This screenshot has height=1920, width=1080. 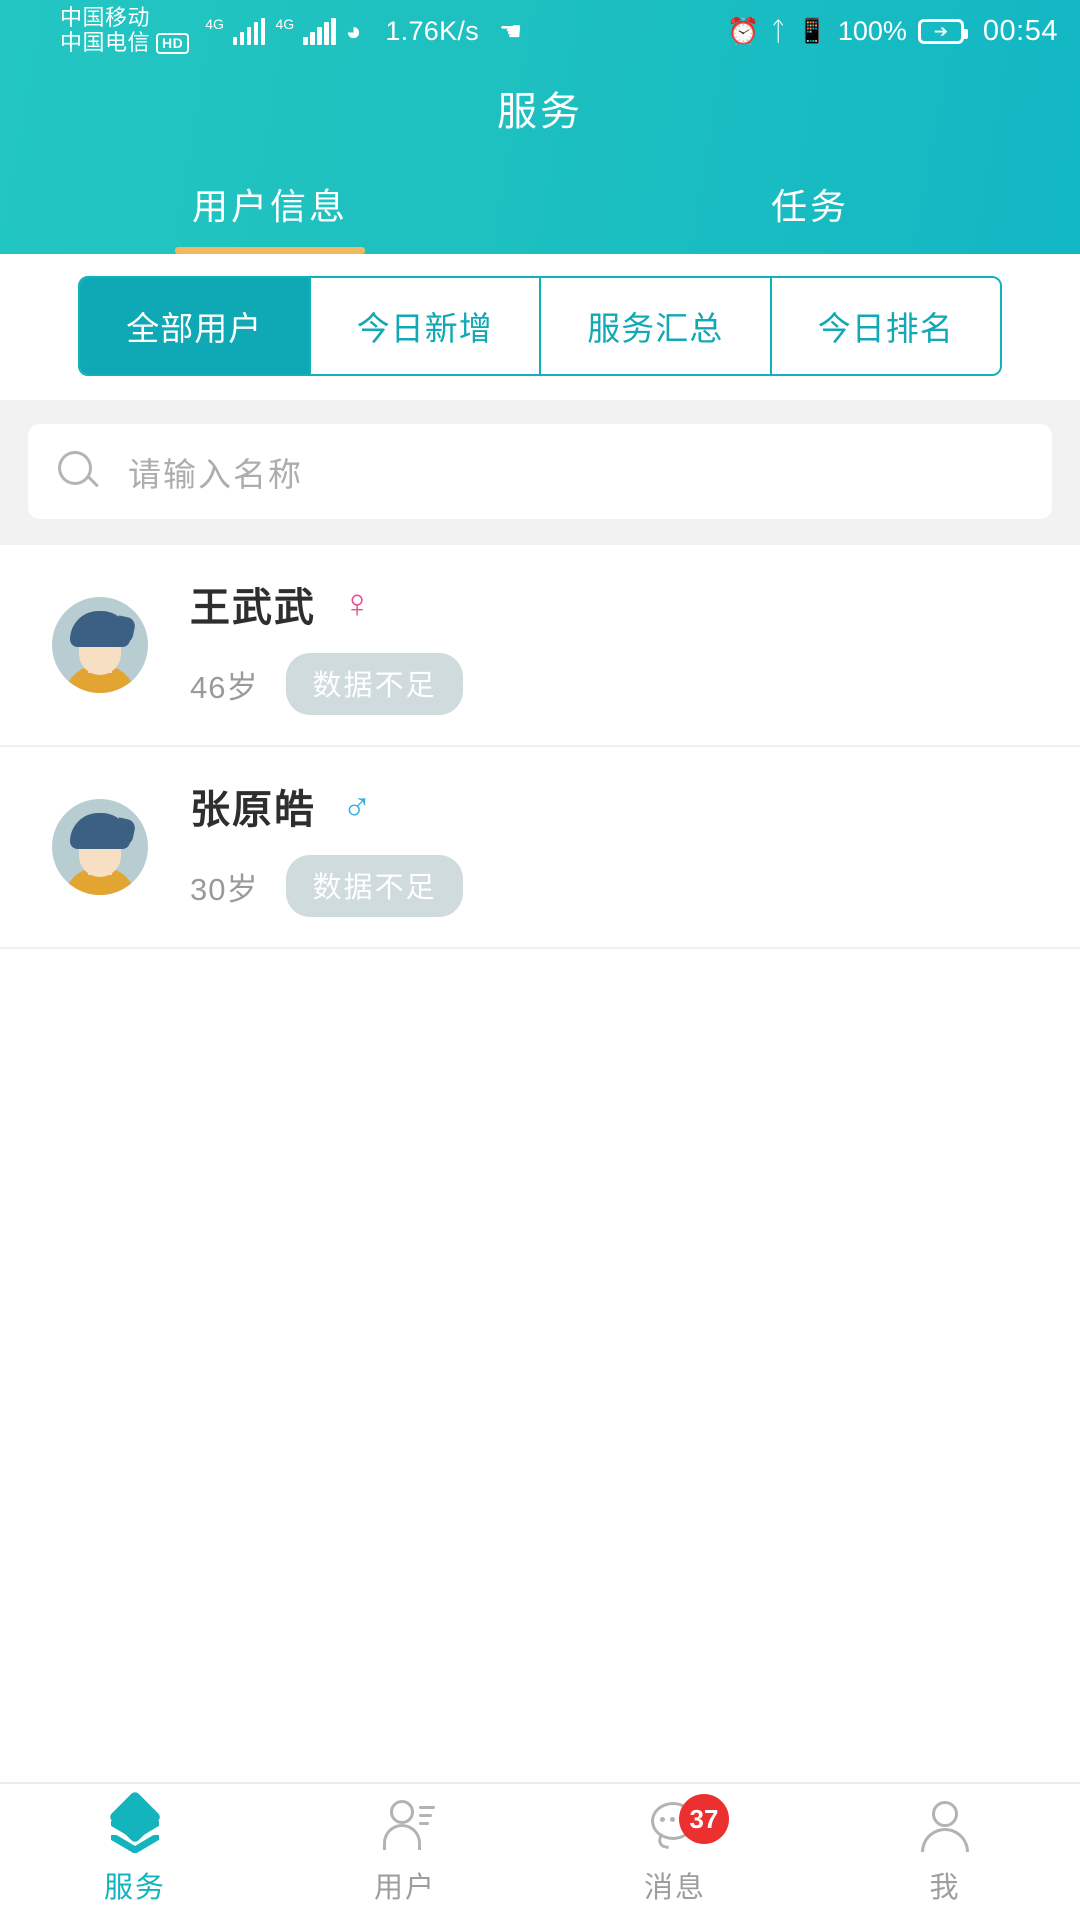 I want to click on nav-item-users-label: 用户, so click(x=404, y=1888).